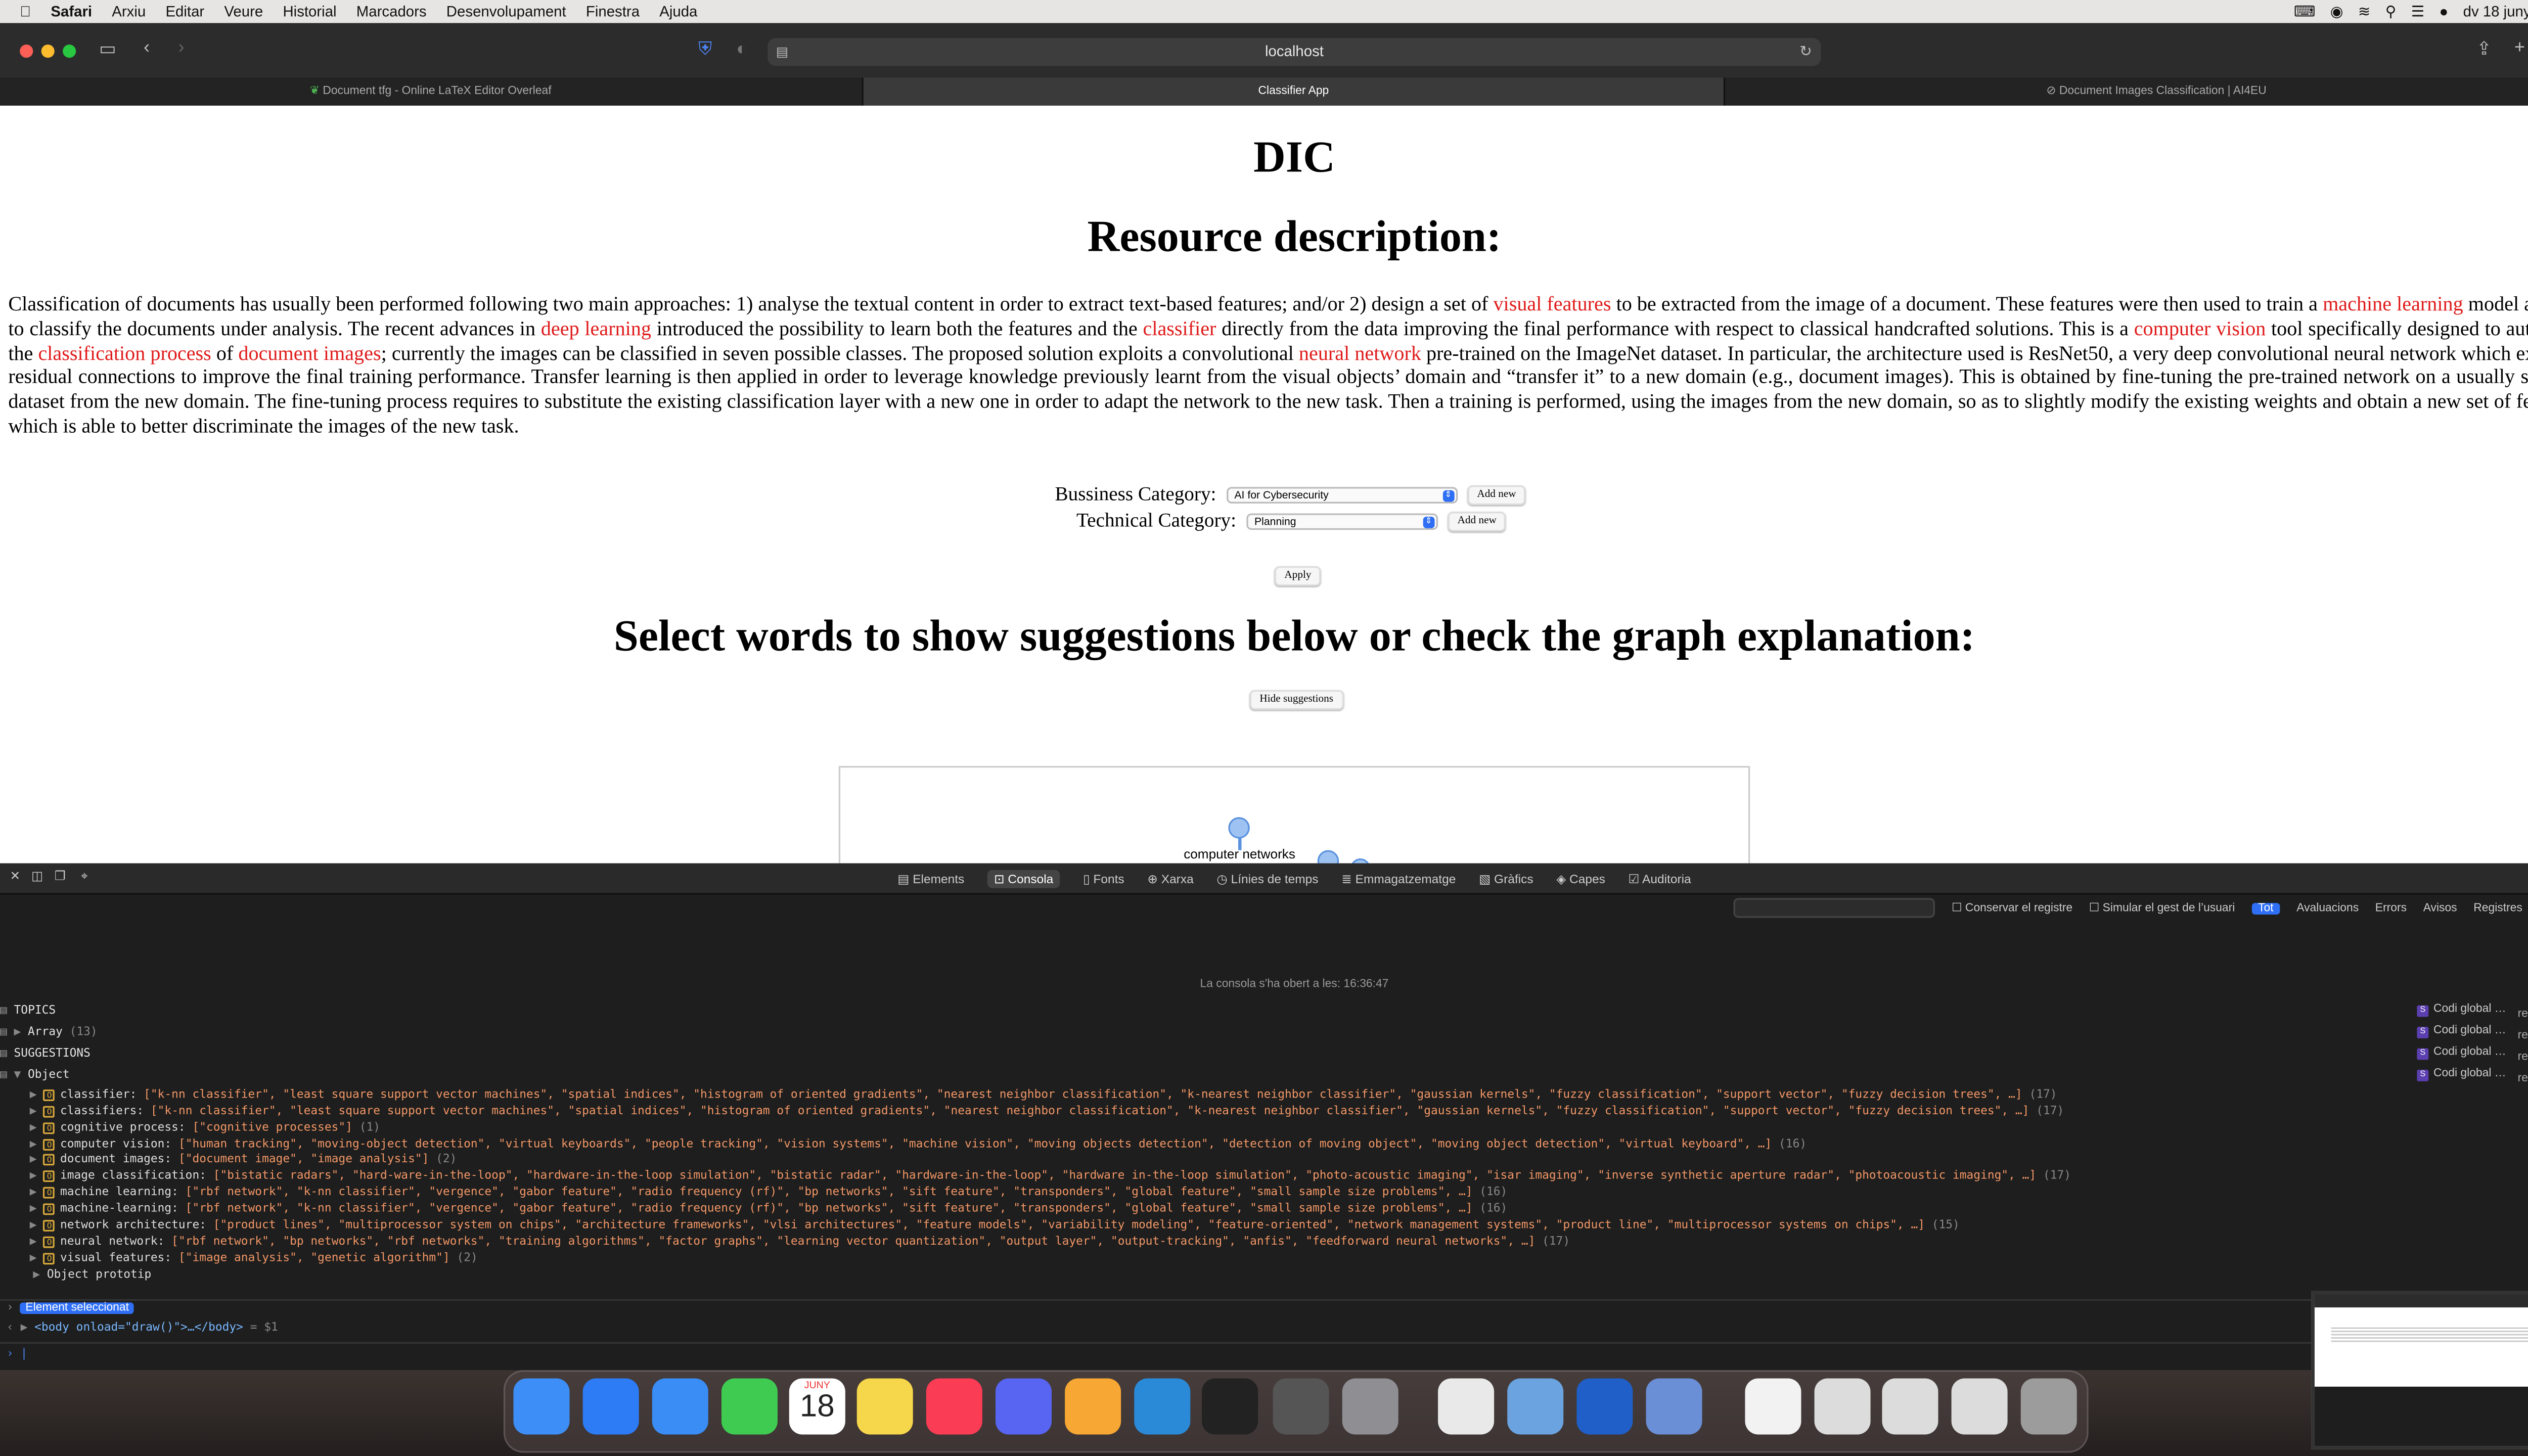  Describe the element at coordinates (2391, 12) in the screenshot. I see `search-icon: ⚲` at that location.